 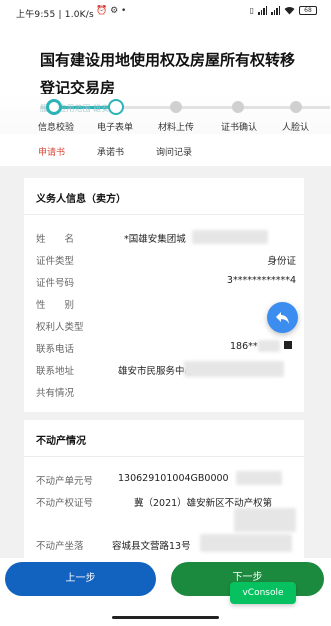 I want to click on field-label-address: 联系地址, so click(x=55, y=371).